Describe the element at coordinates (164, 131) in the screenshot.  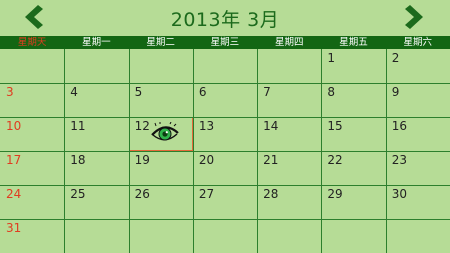
I see `eye-icon` at that location.